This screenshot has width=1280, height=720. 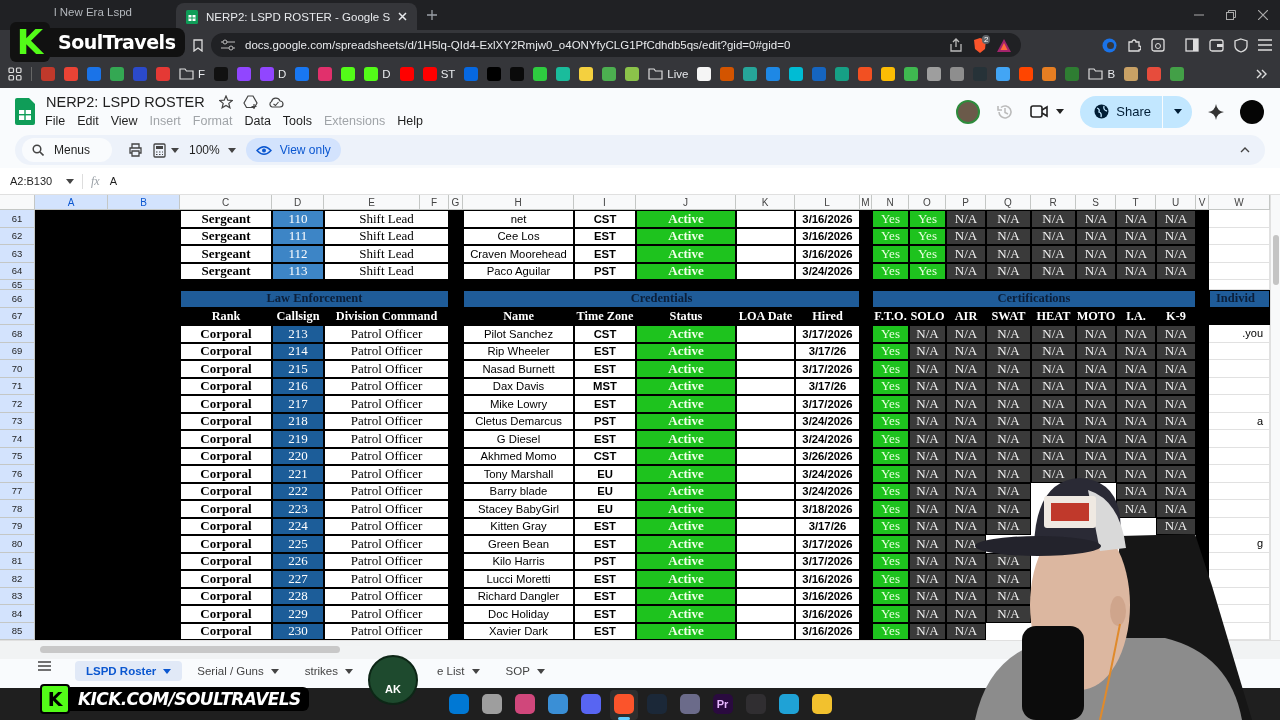 What do you see at coordinates (212, 150) in the screenshot?
I see `zoom-select: 100%` at bounding box center [212, 150].